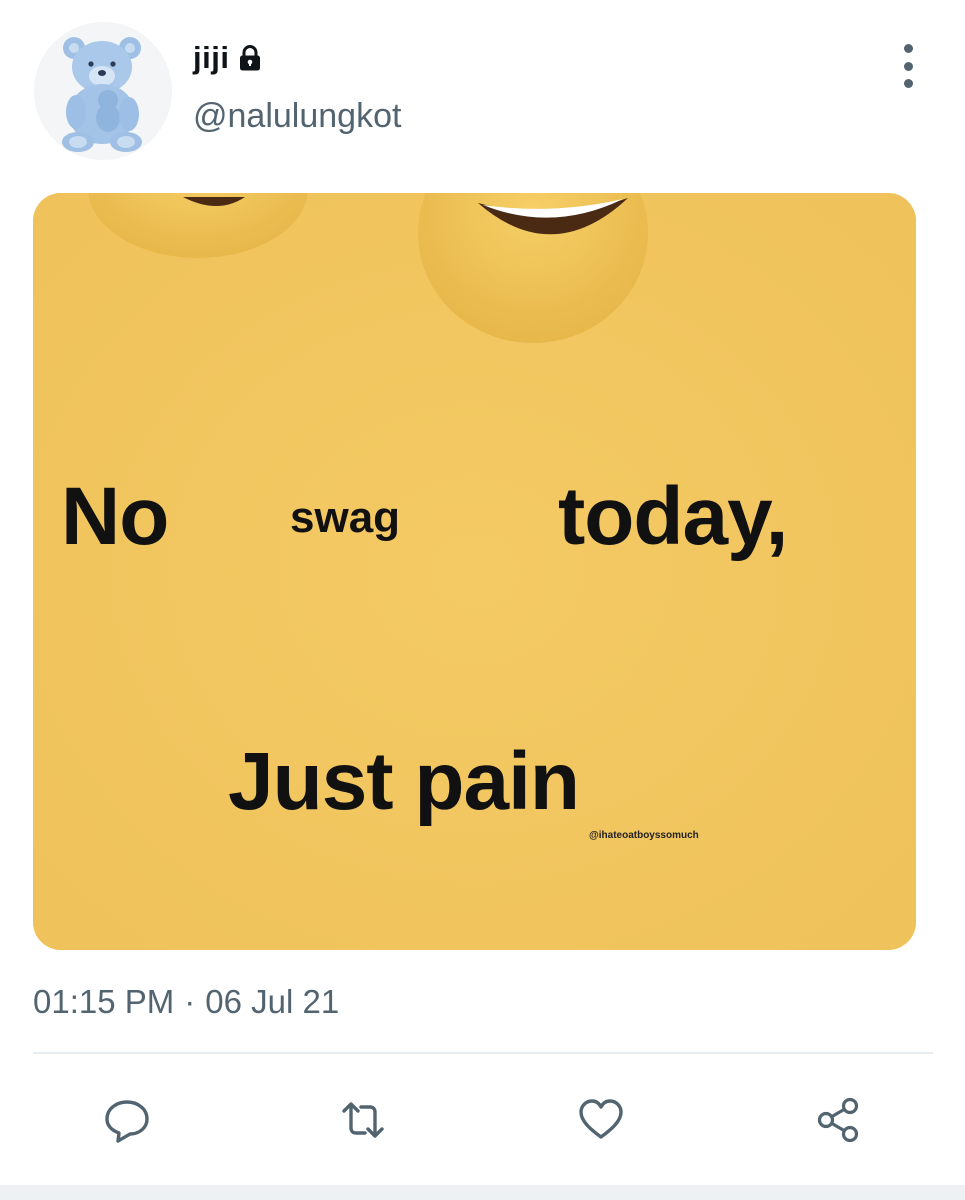  What do you see at coordinates (482, 1192) in the screenshot?
I see `bottom-divider` at bounding box center [482, 1192].